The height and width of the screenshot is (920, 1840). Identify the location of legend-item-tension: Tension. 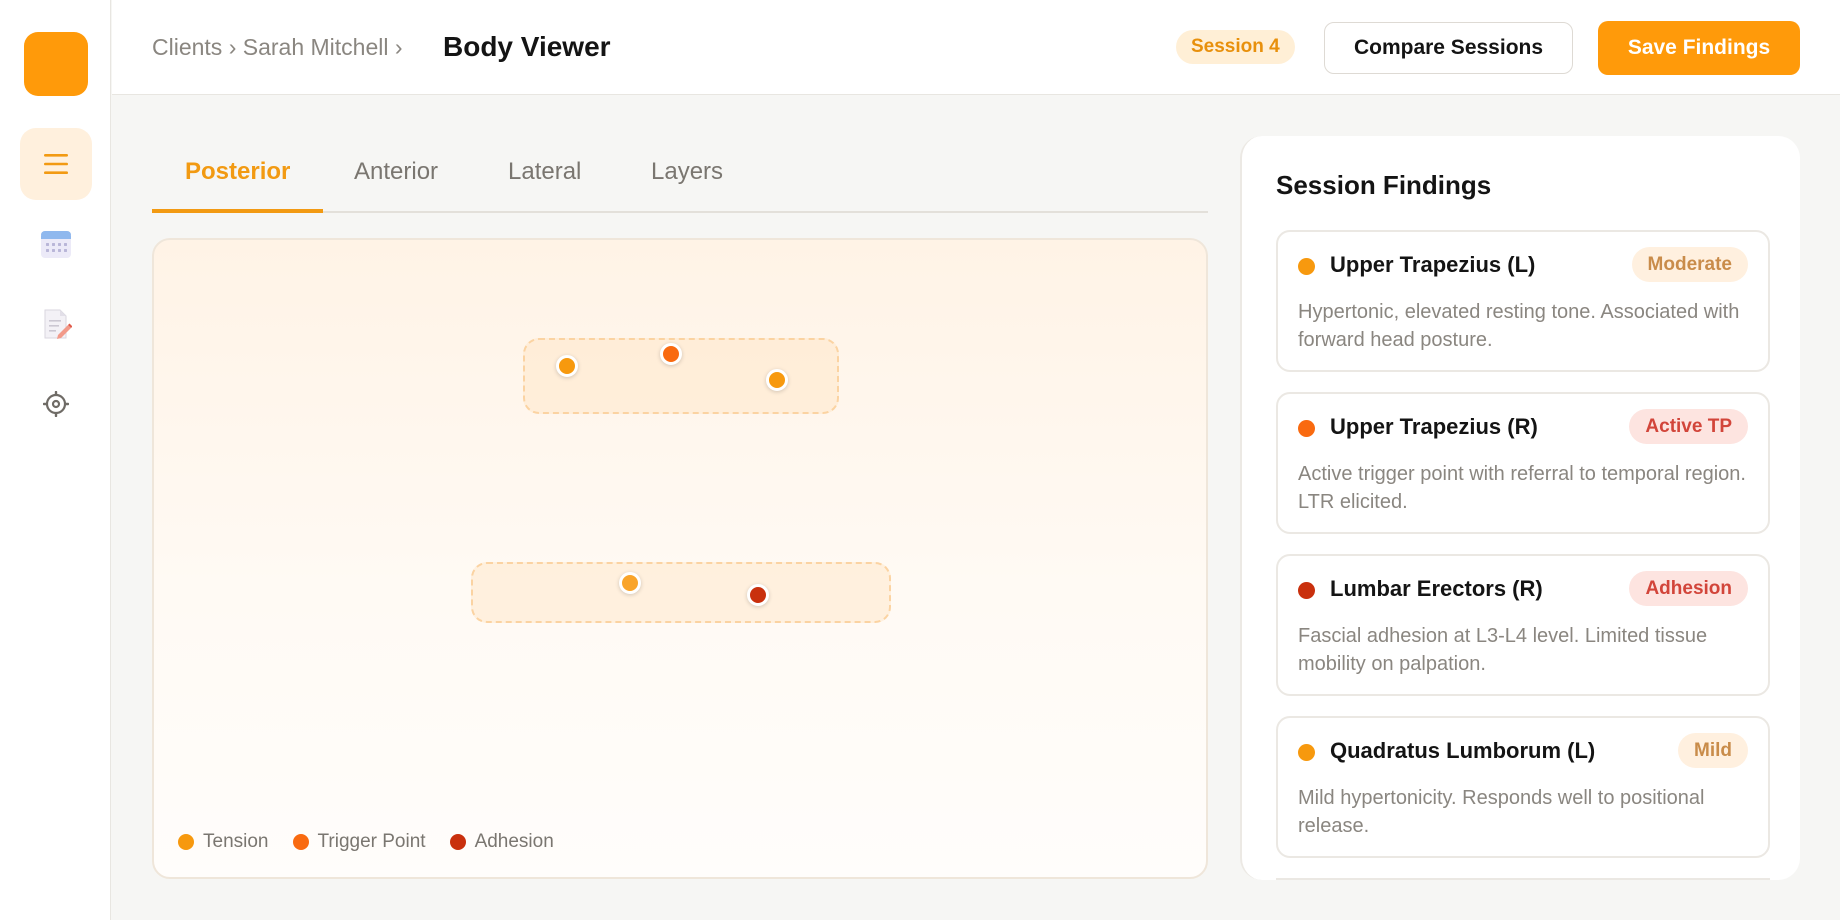
(223, 842).